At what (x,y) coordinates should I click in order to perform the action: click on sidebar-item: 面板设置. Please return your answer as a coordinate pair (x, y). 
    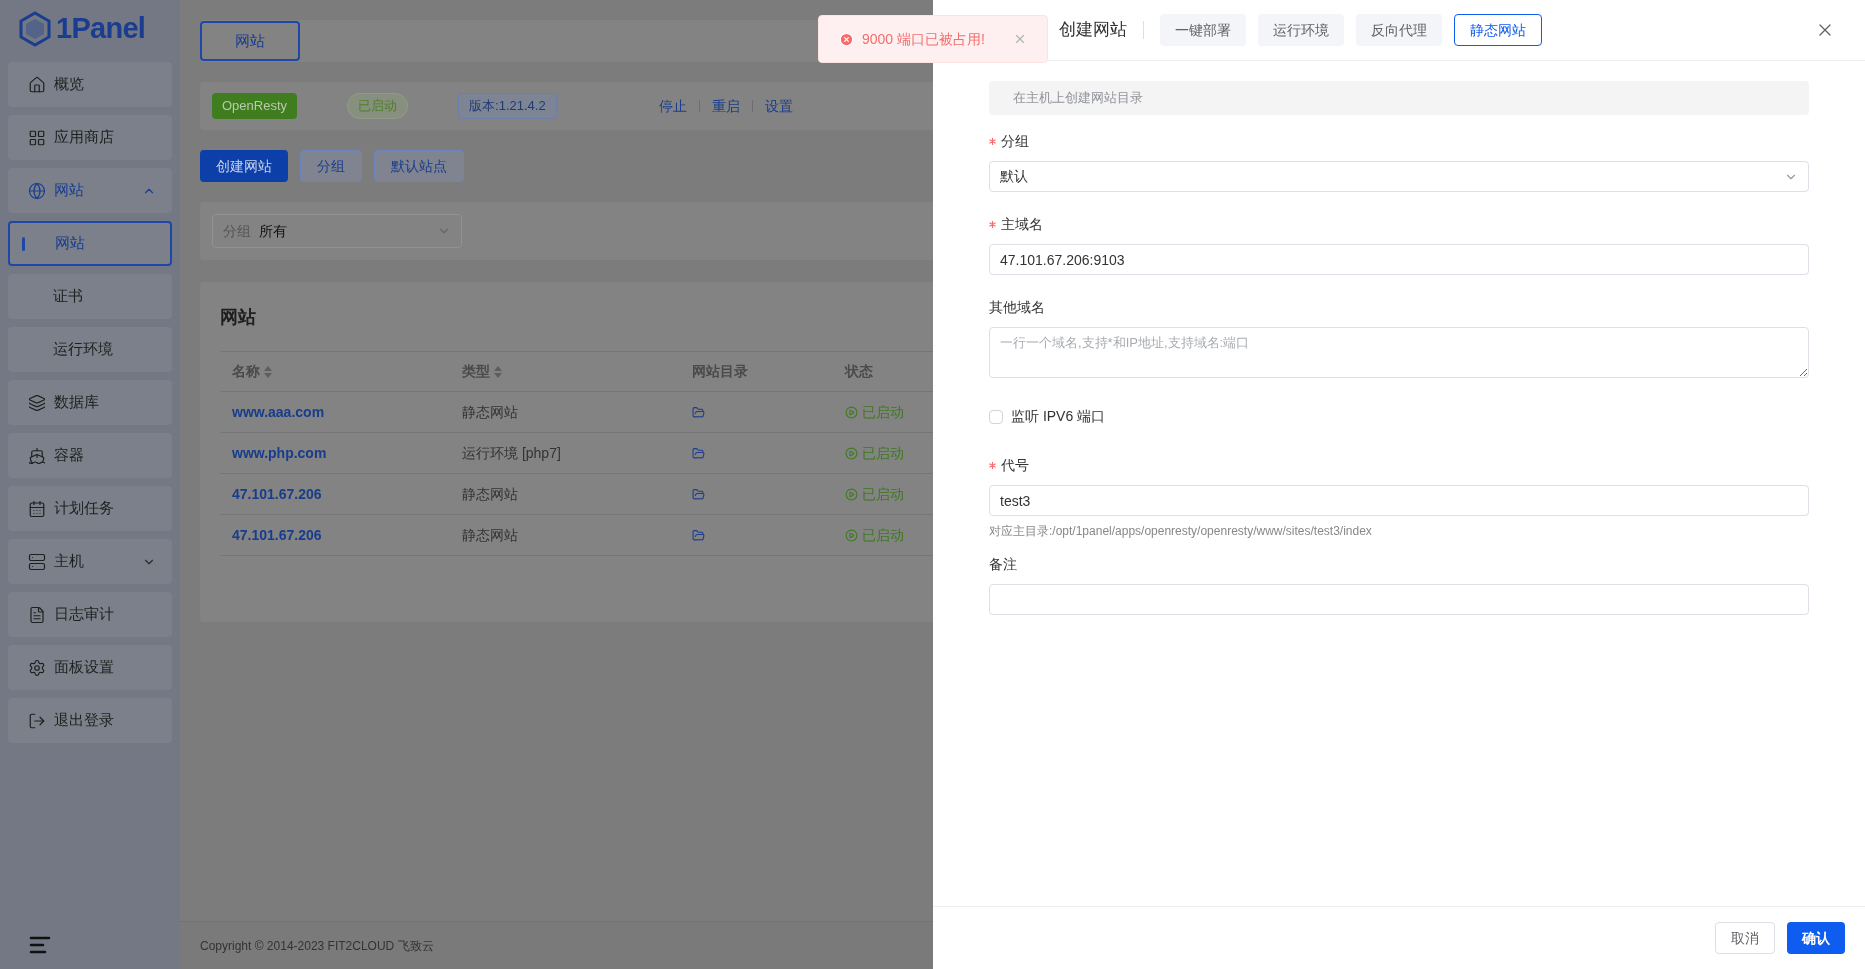
    Looking at the image, I should click on (90, 667).